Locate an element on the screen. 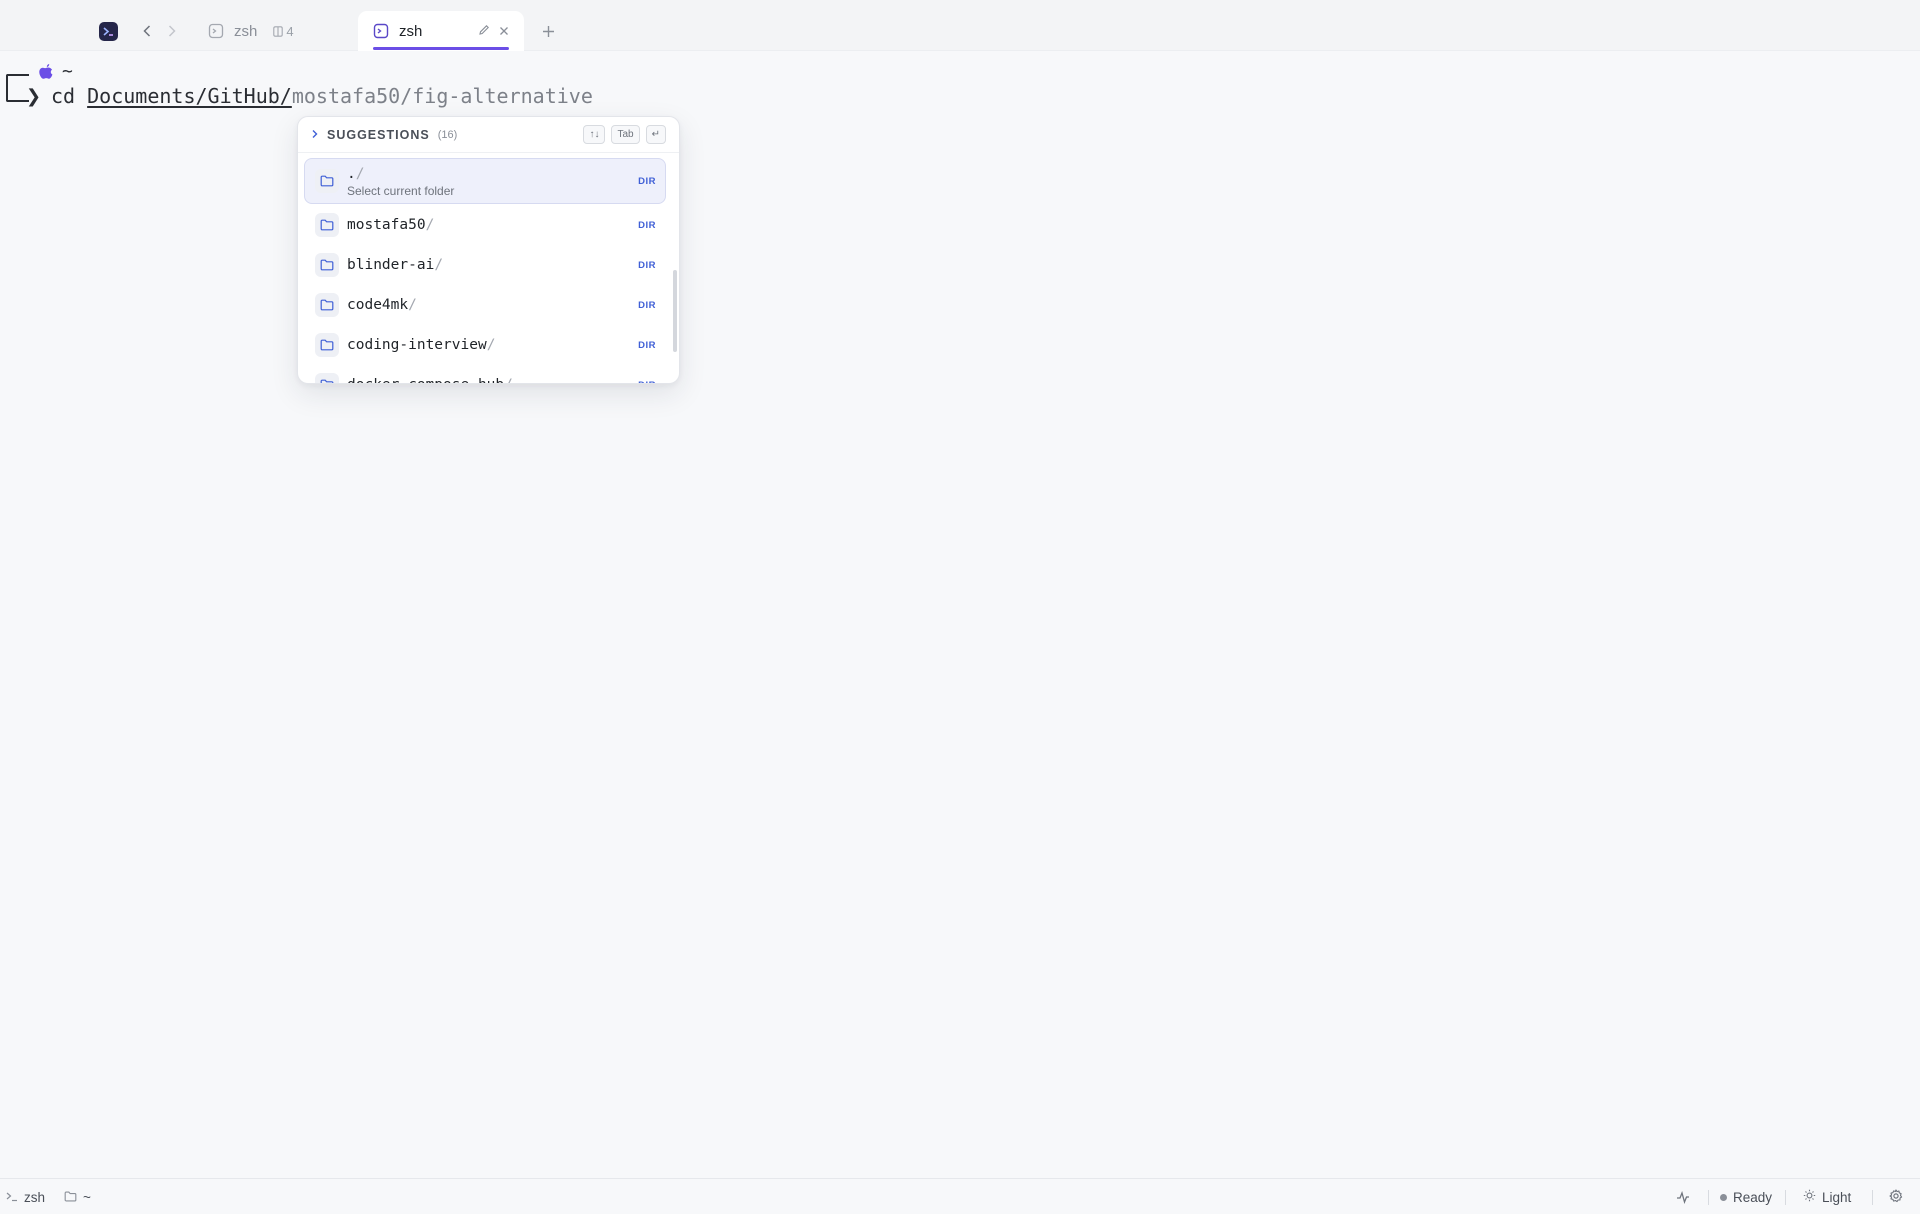  theme-toggle: Light is located at coordinates (1827, 1196).